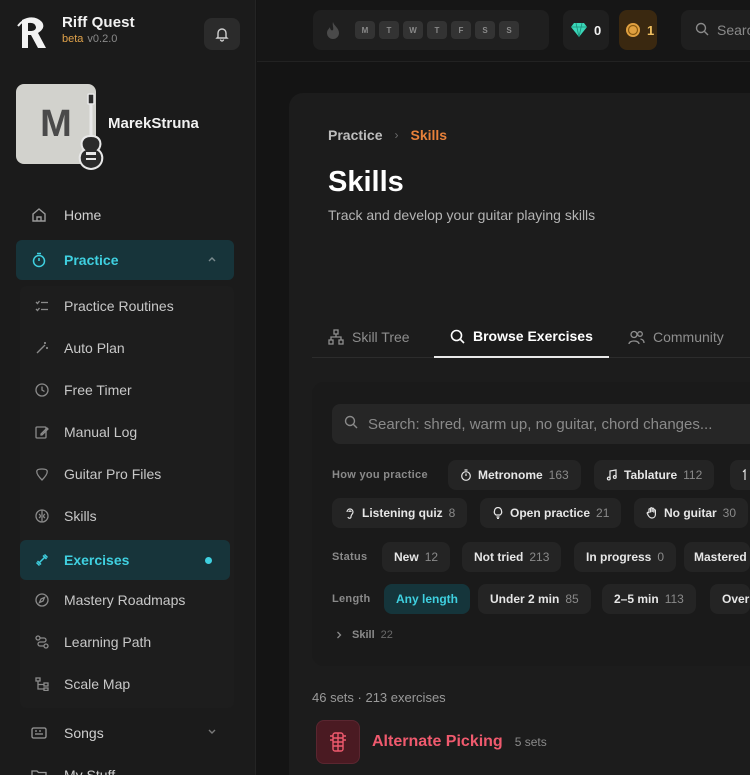 The width and height of the screenshot is (750, 775). Describe the element at coordinates (123, 733) in the screenshot. I see `nav-songs: Songs` at that location.